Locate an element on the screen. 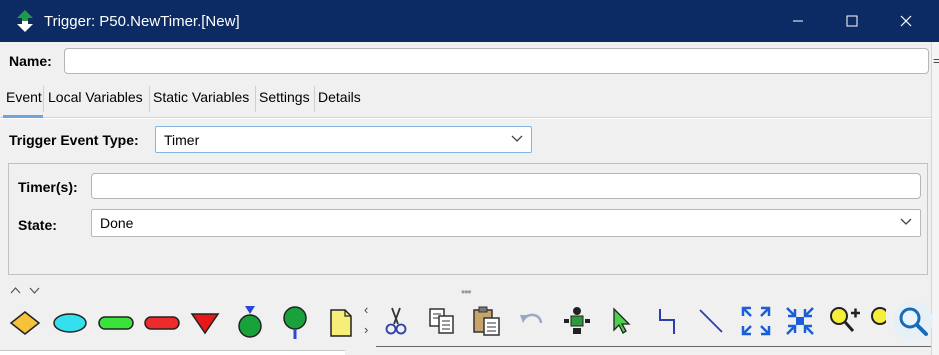  green-rounded-rect-icon is located at coordinates (116, 323).